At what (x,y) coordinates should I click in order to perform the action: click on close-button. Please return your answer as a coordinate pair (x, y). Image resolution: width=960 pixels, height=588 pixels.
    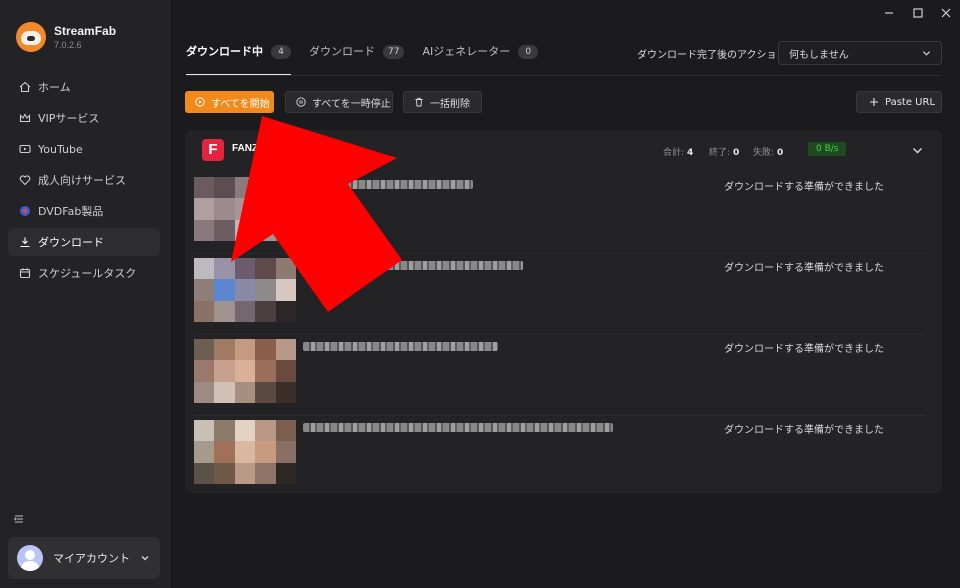
    Looking at the image, I should click on (946, 13).